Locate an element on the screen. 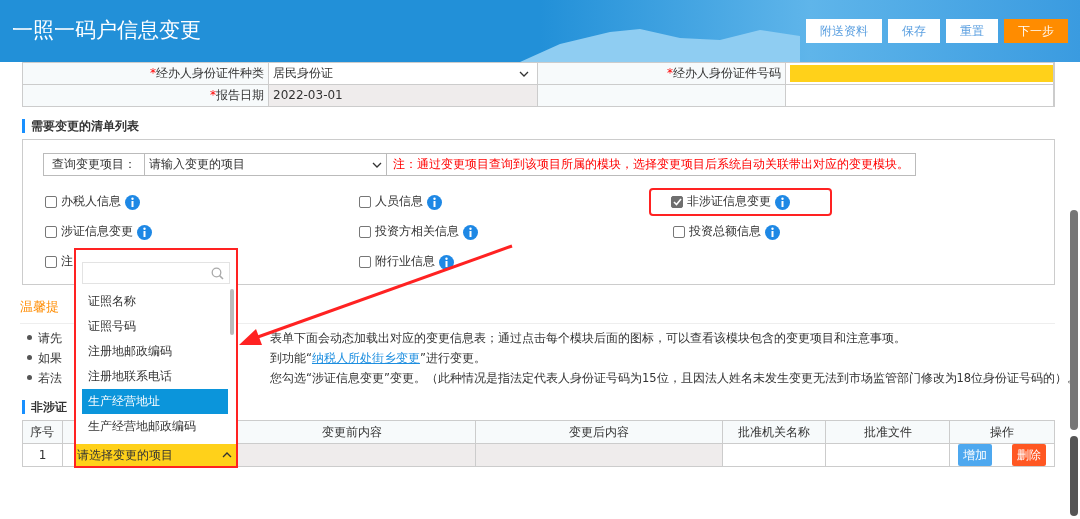 Image resolution: width=1080 pixels, height=519 pixels. tip-text: 若法 is located at coordinates (50, 378).